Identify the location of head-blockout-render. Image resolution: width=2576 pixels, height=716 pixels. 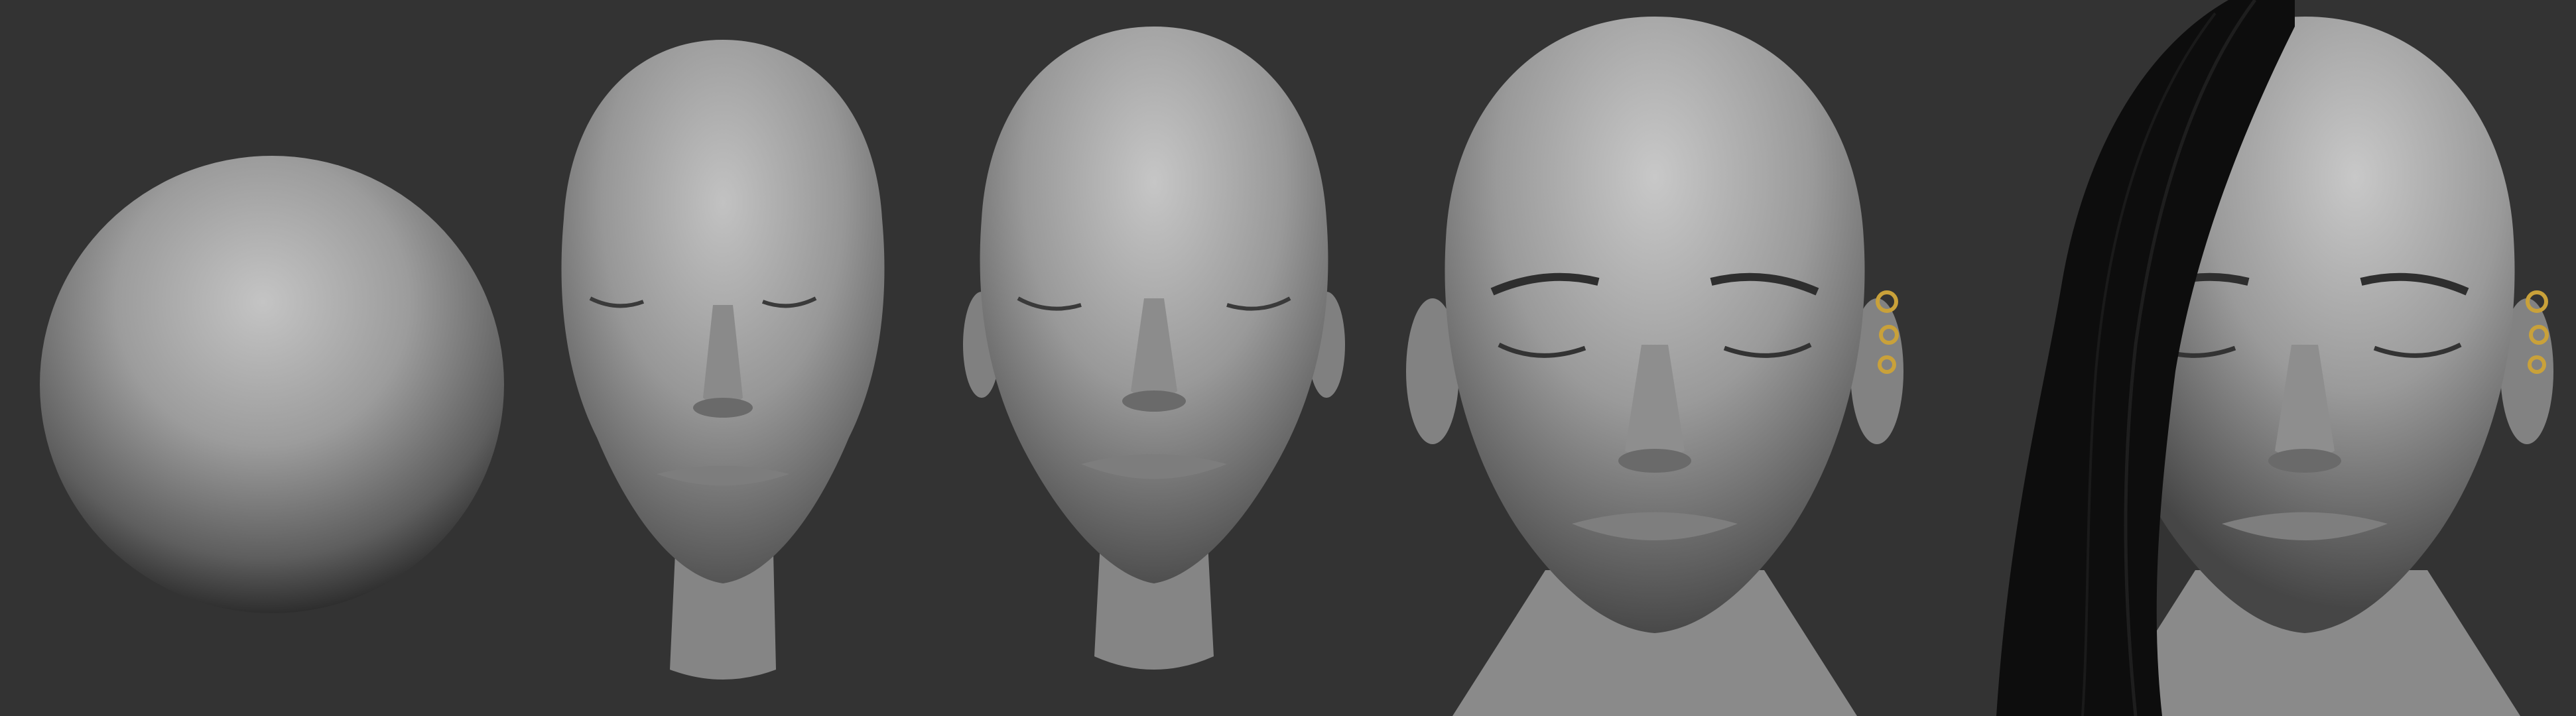
(723, 360).